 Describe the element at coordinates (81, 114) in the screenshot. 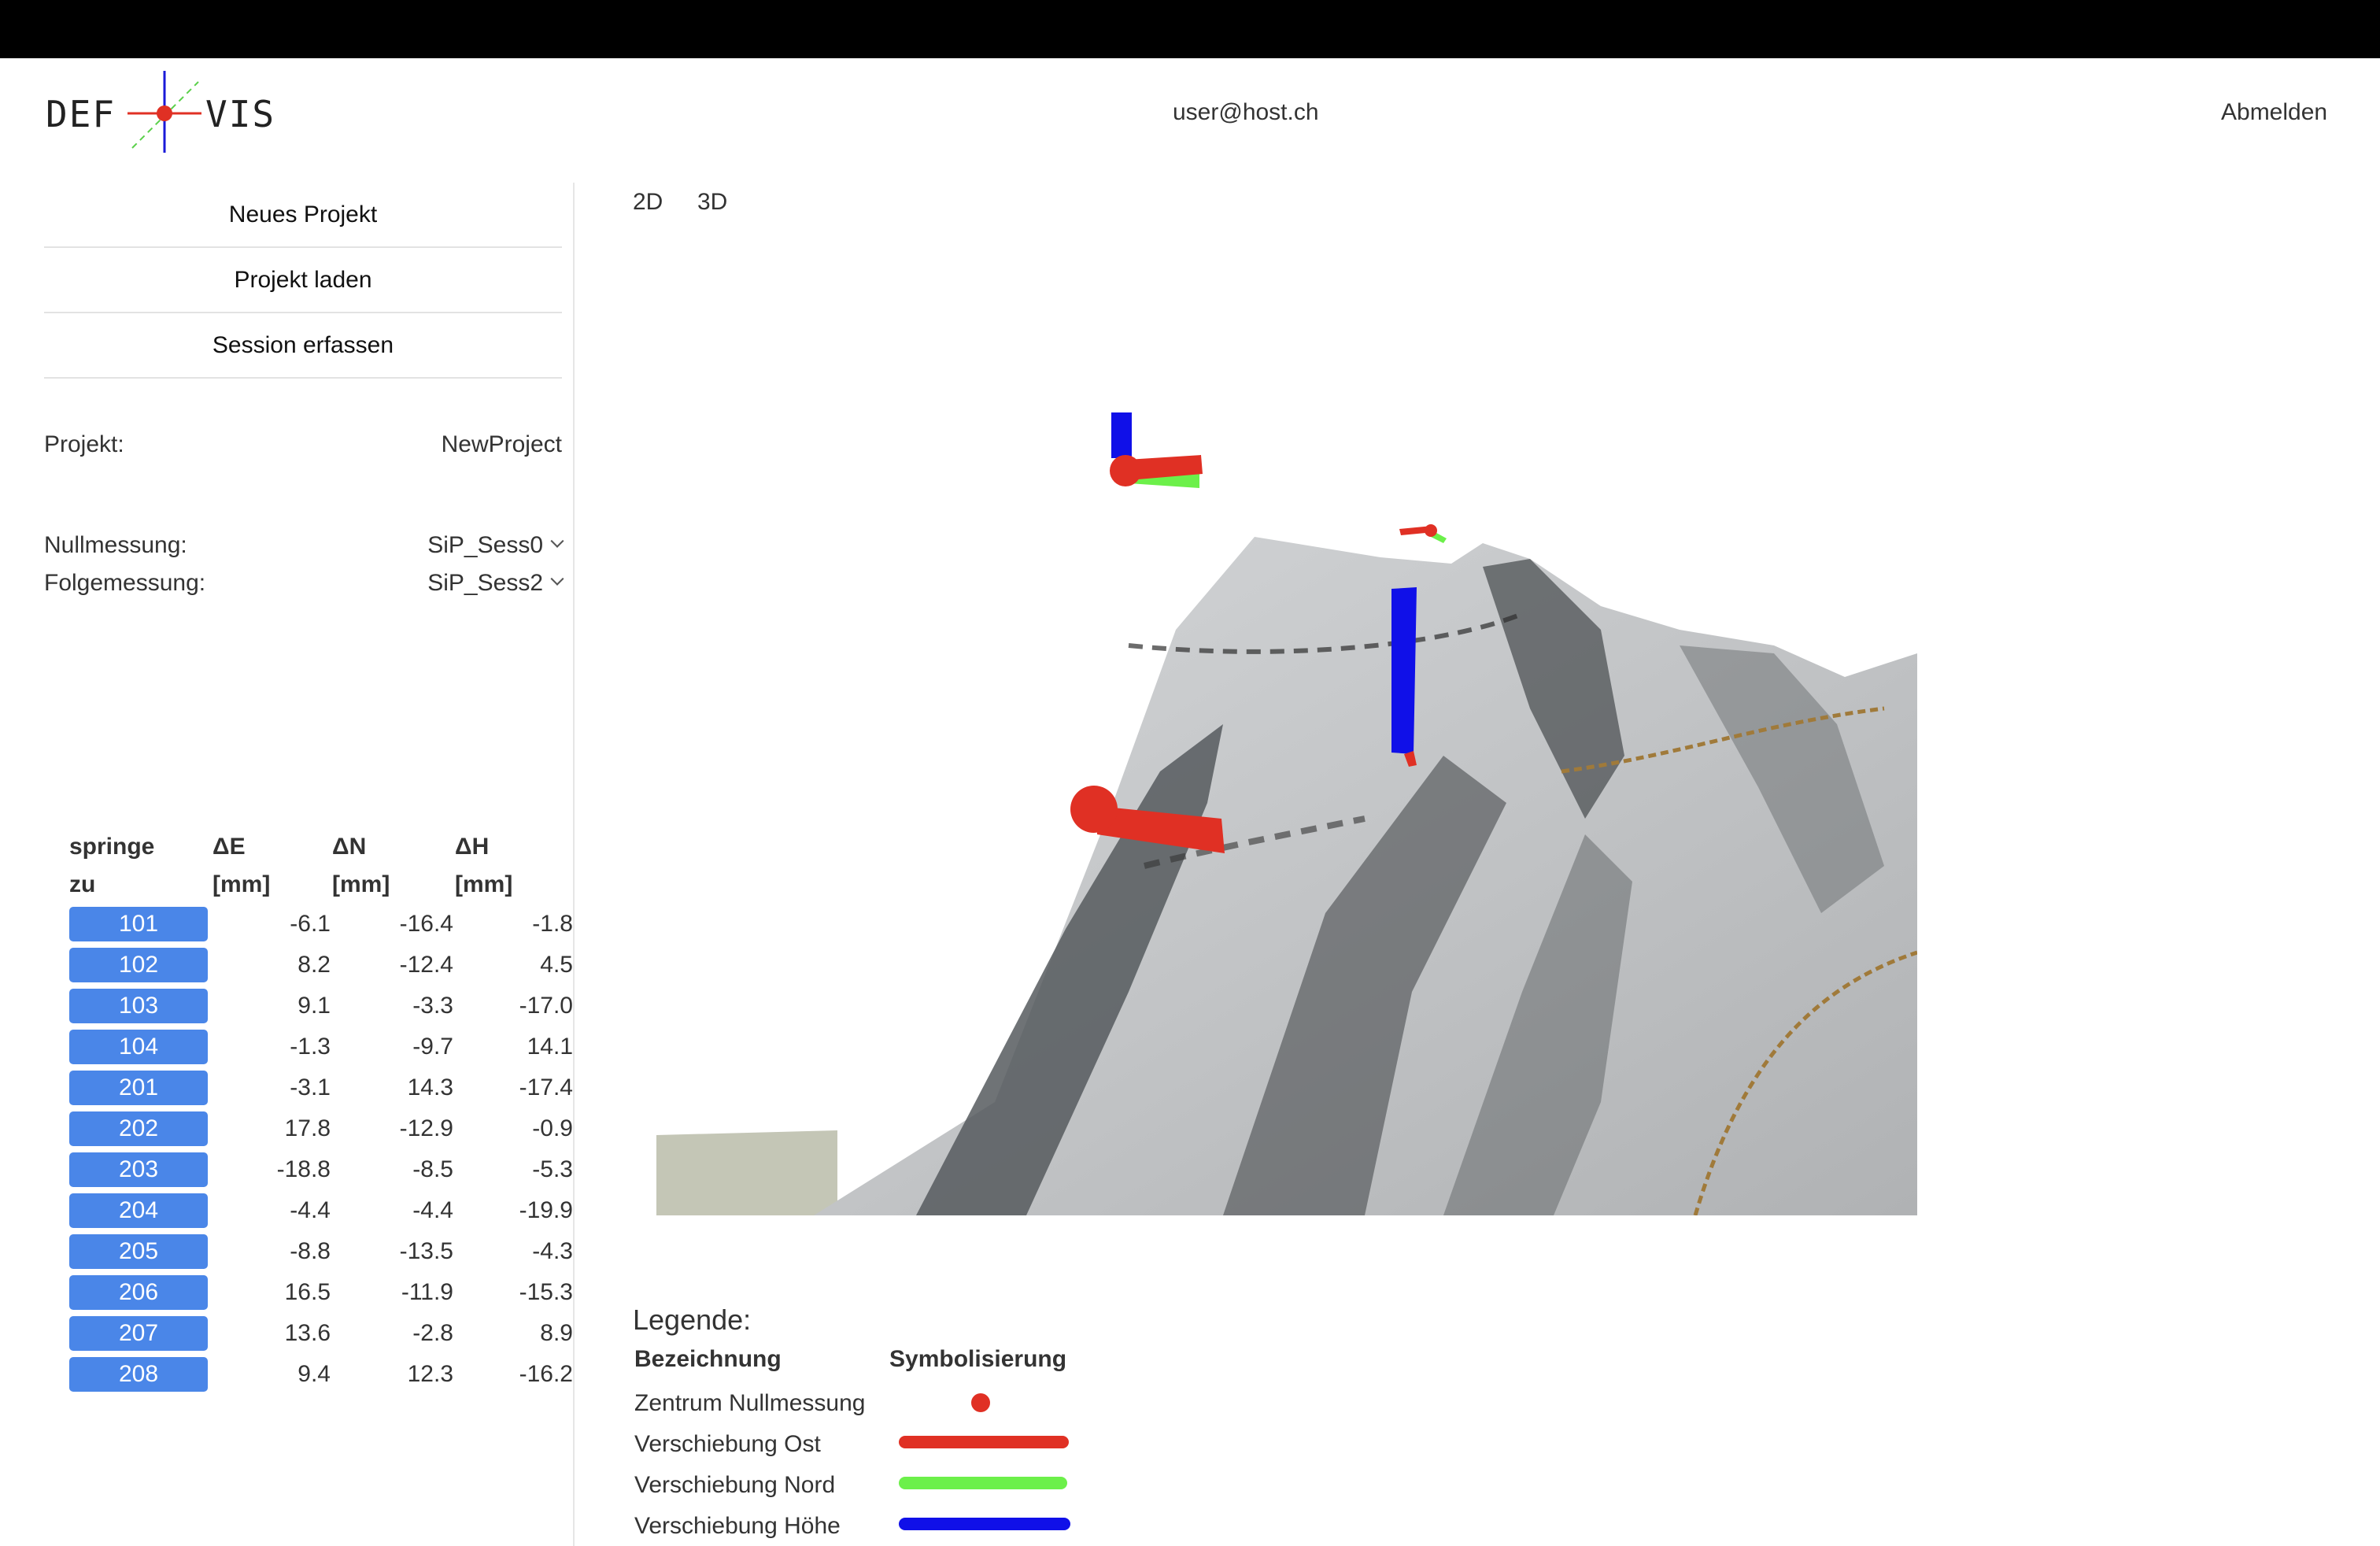

I see `logo-text-left: DEF` at that location.